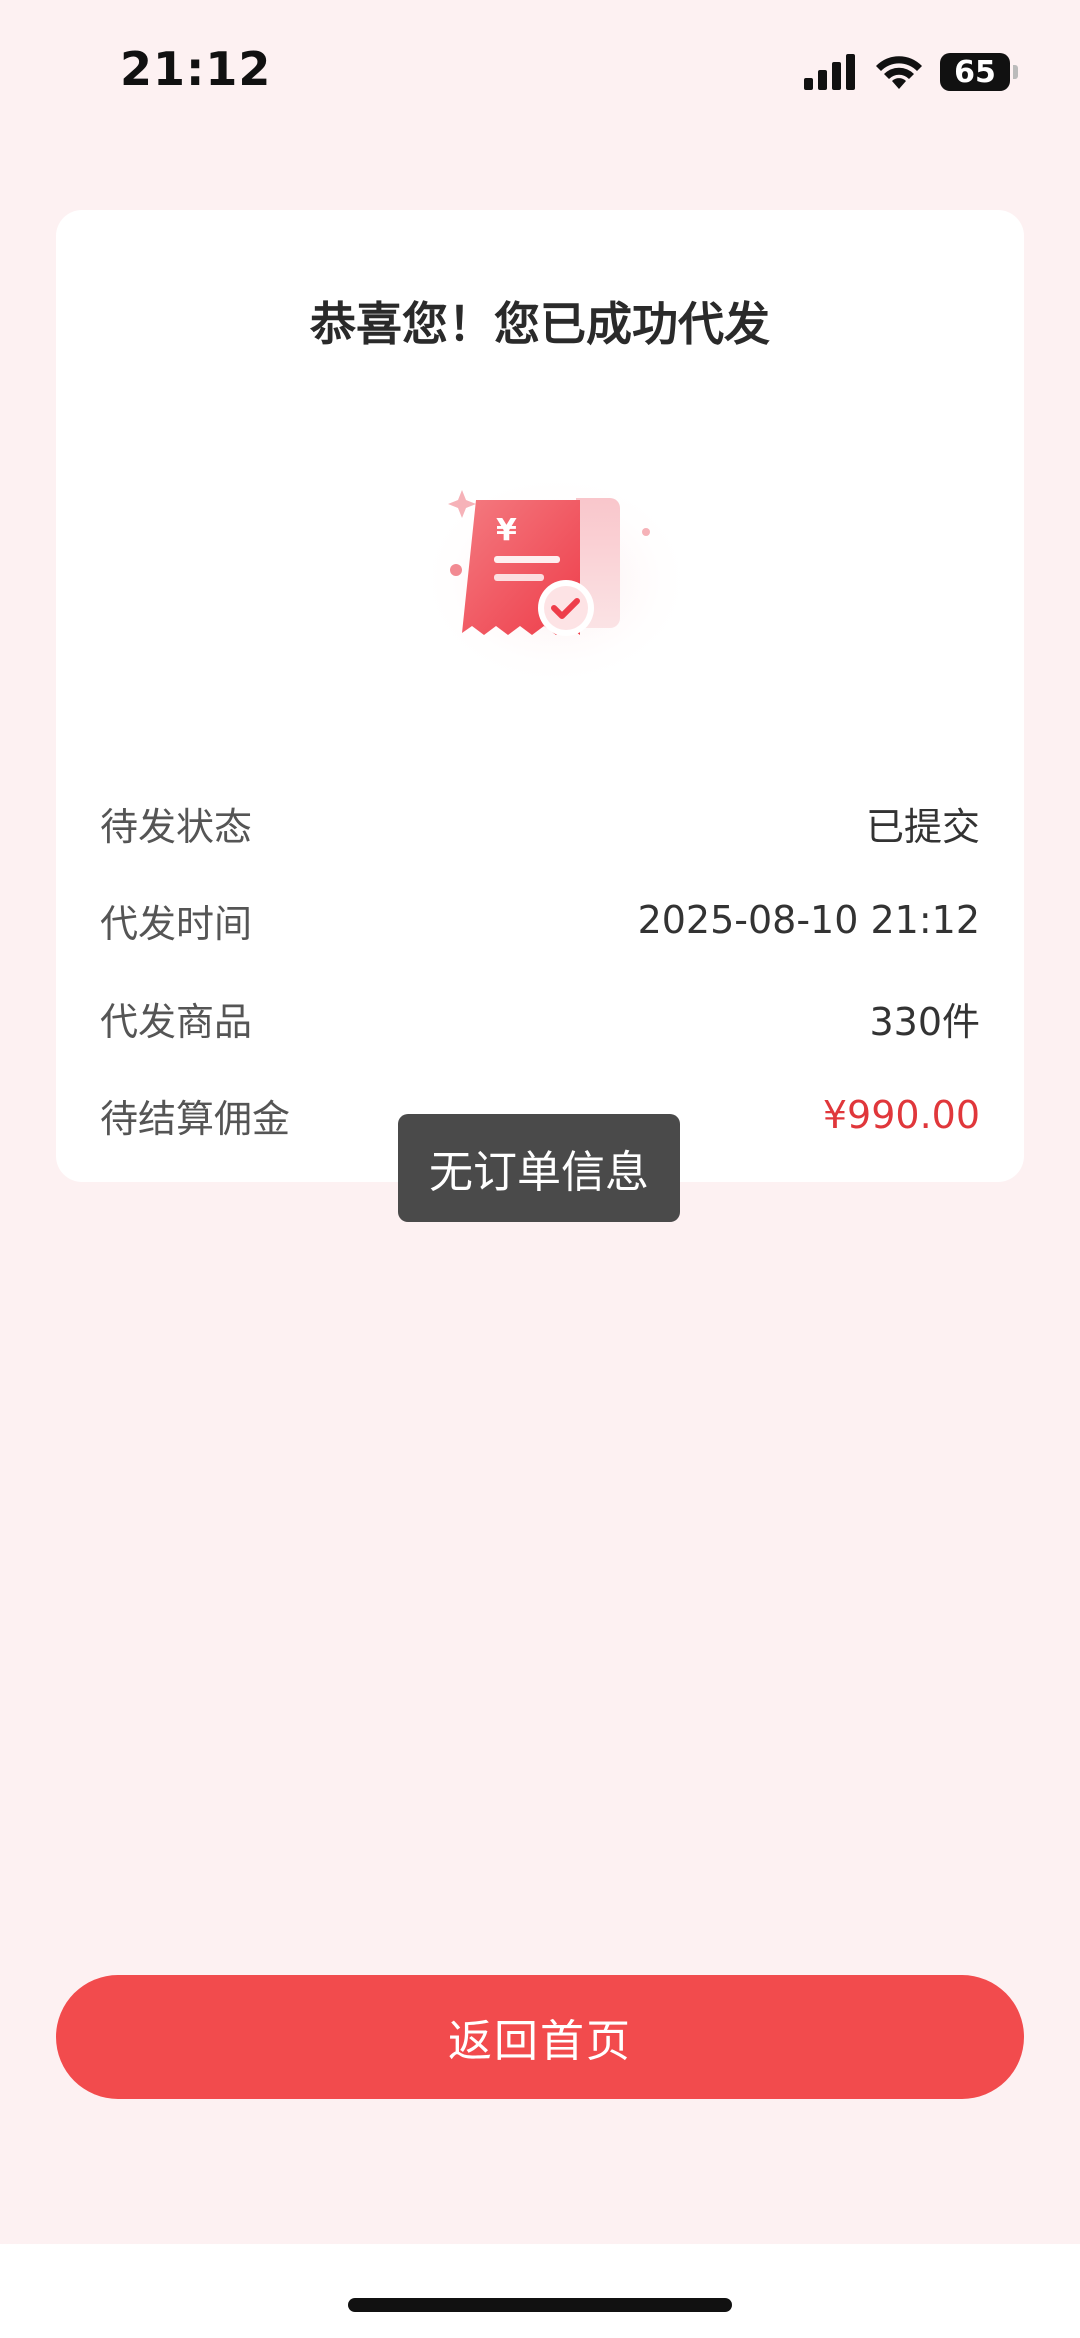  What do you see at coordinates (540, 823) in the screenshot?
I see `info-row-status: 待发状态 已提交` at bounding box center [540, 823].